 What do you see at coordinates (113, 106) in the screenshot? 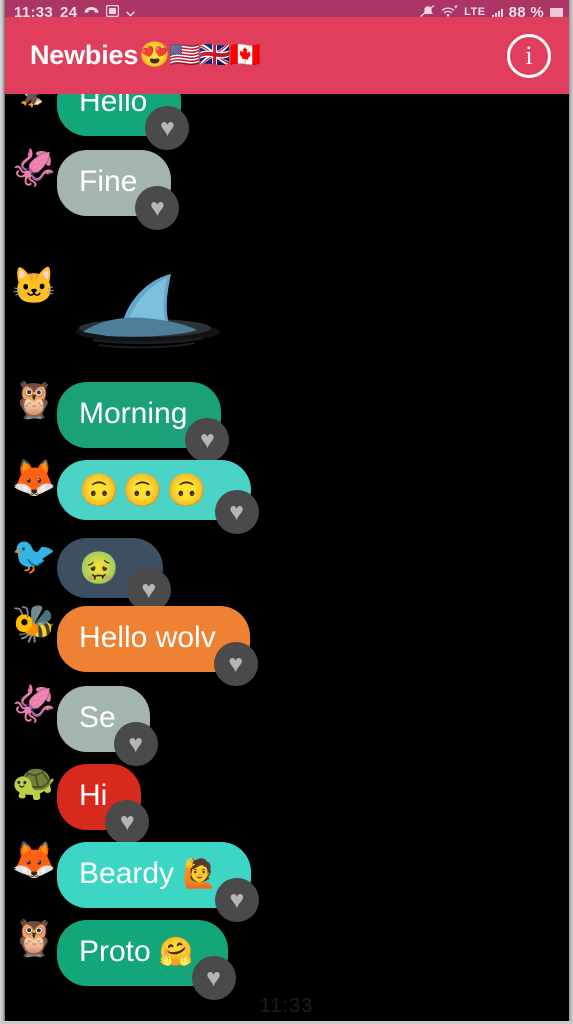
I see `message-text: Hello` at bounding box center [113, 106].